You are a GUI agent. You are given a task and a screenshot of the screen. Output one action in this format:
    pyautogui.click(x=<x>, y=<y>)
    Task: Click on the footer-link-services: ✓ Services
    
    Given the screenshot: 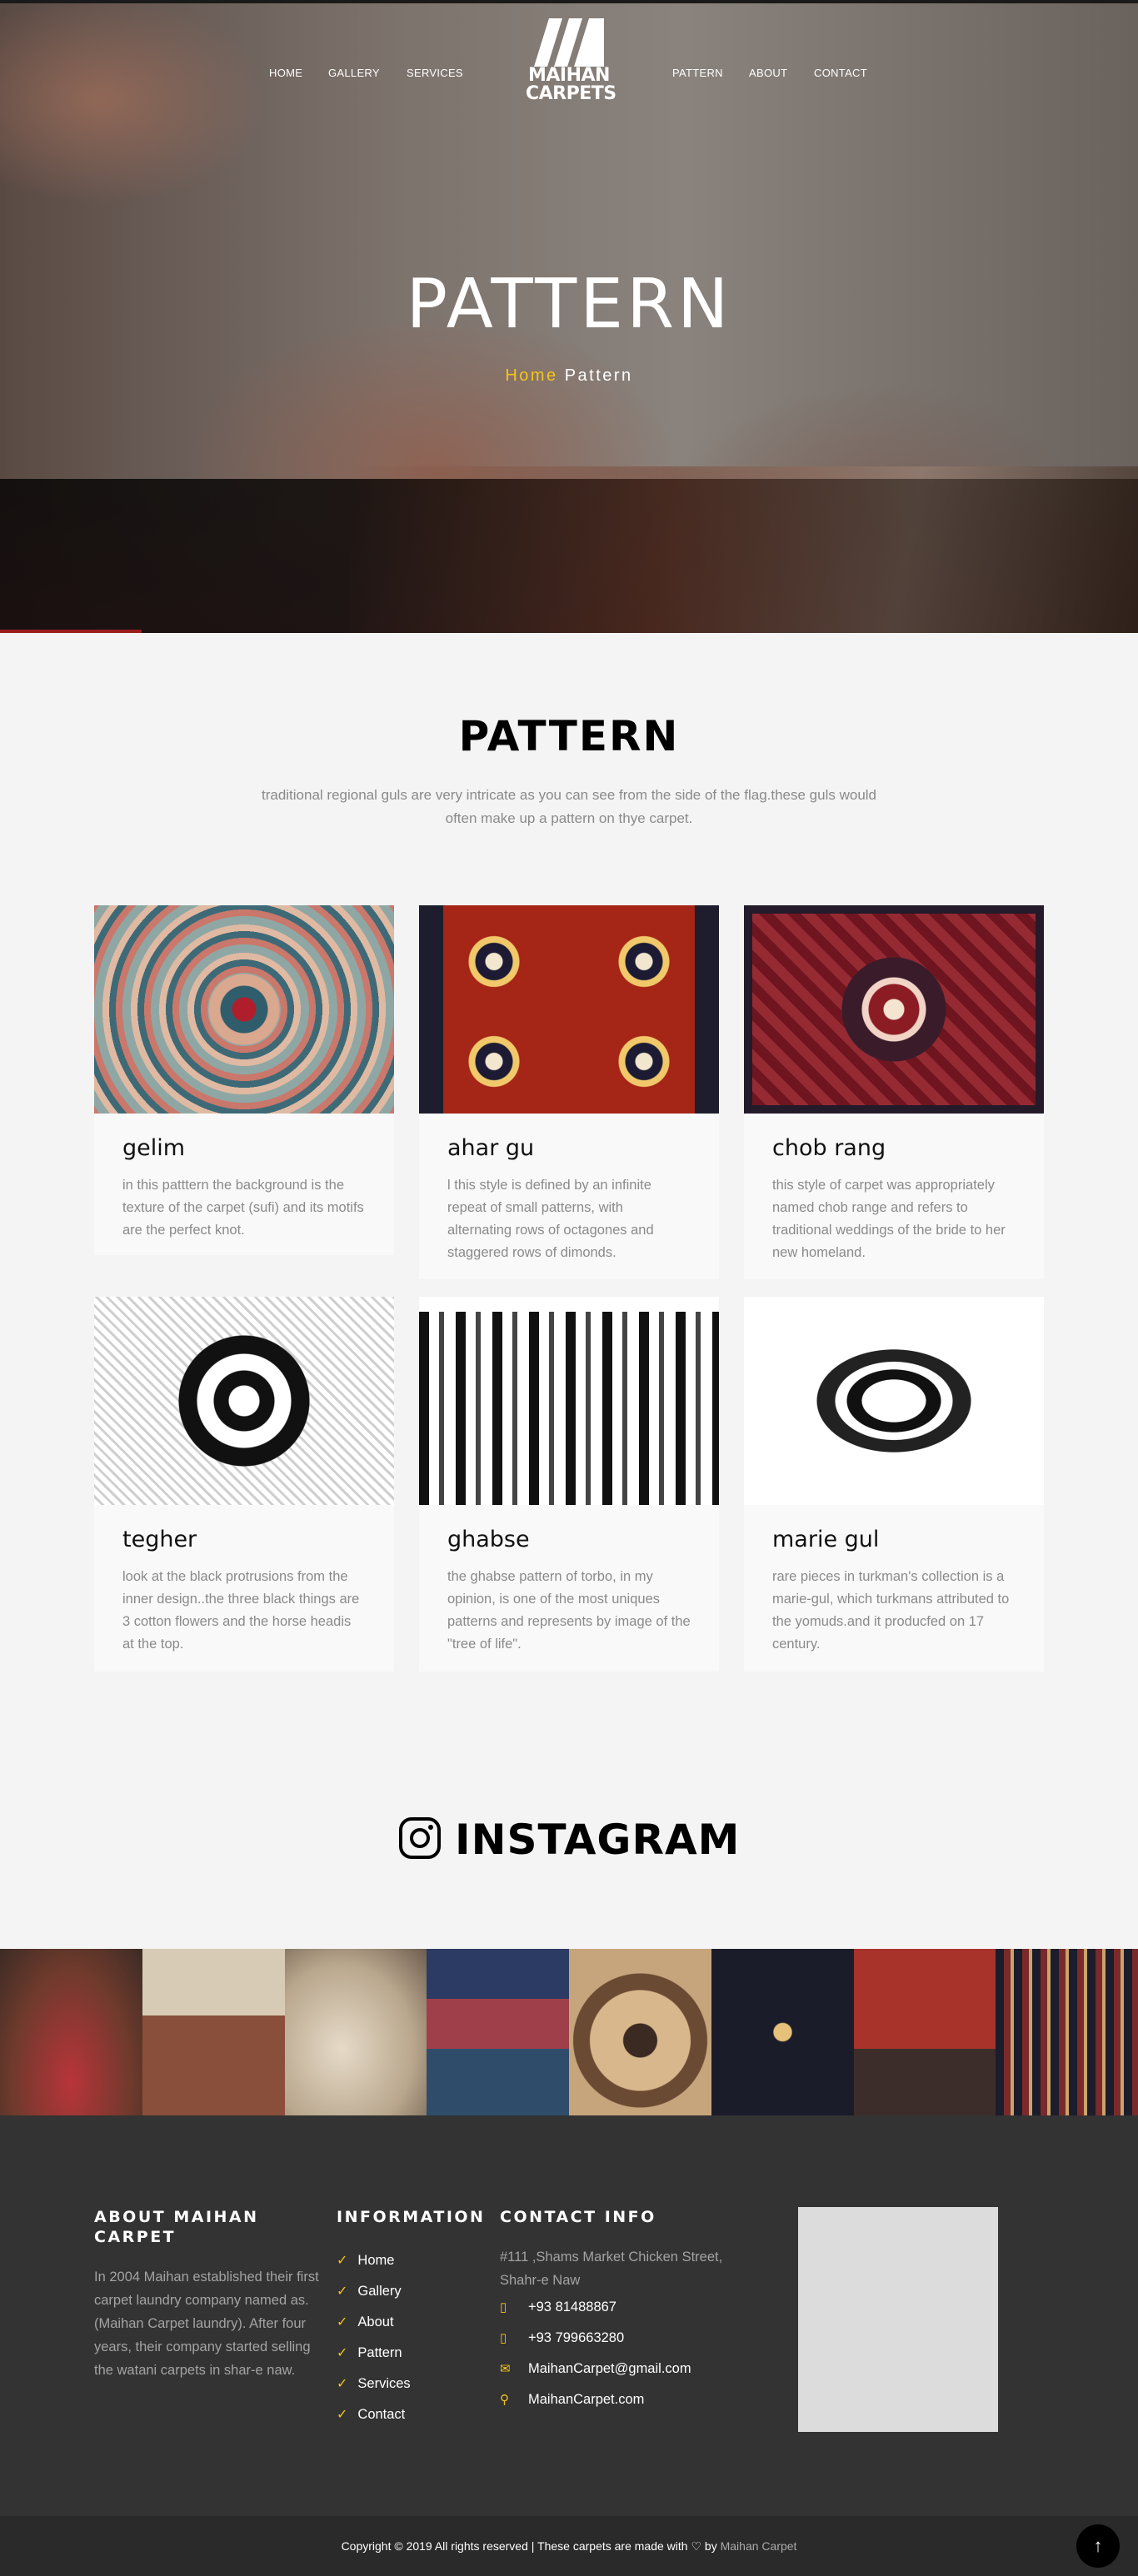 What is the action you would take?
    pyautogui.click(x=411, y=2384)
    